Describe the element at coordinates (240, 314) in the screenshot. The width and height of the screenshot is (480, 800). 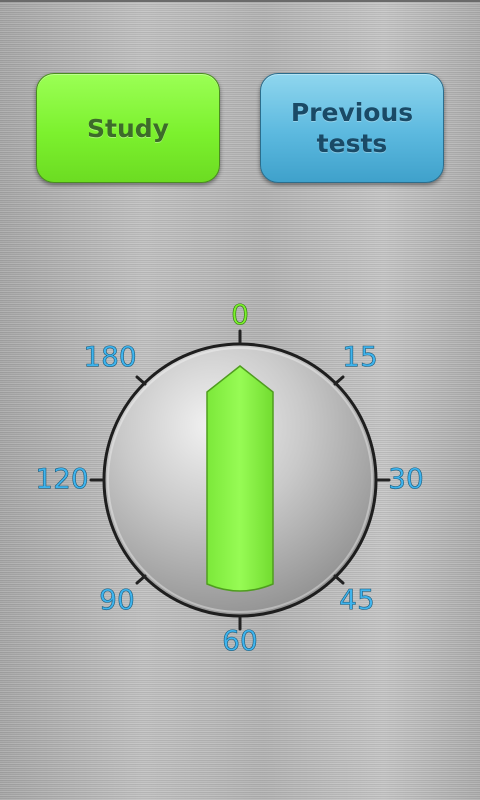
I see `scale-label-0: 0` at that location.